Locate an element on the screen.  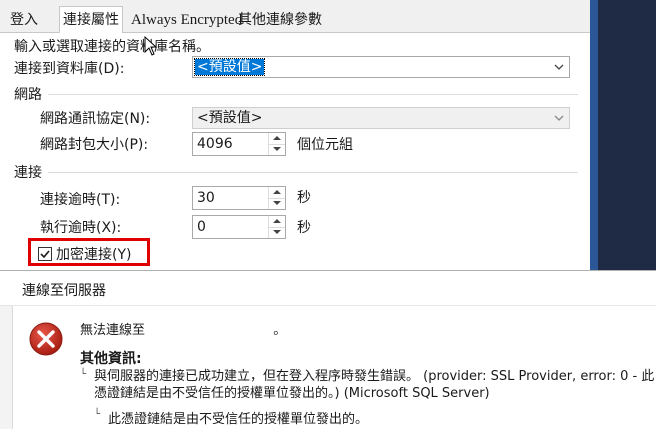
packet-size-spinner: 4096 is located at coordinates (239, 144).